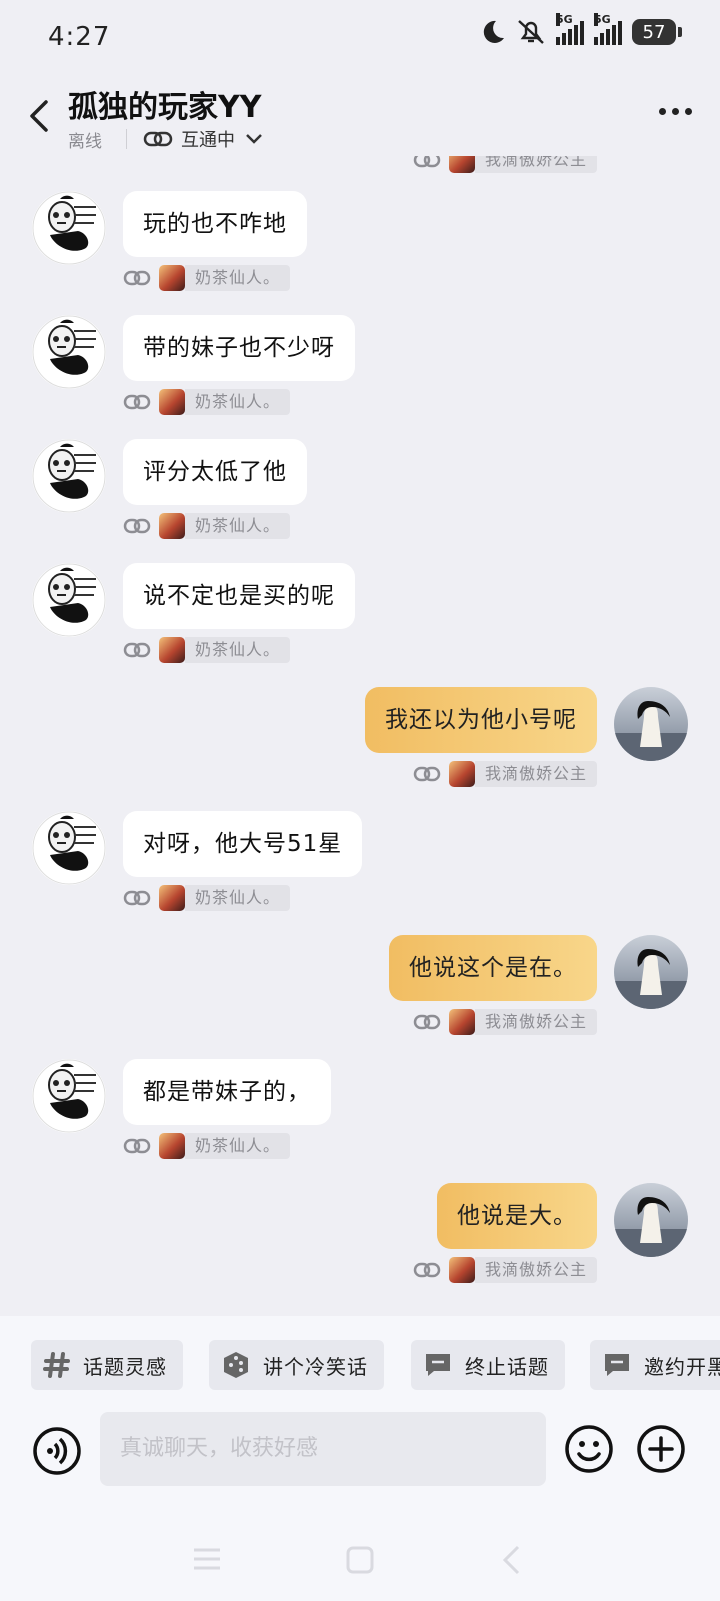 The width and height of the screenshot is (720, 1601). I want to click on message-bubble: 他说是大。, so click(517, 1216).